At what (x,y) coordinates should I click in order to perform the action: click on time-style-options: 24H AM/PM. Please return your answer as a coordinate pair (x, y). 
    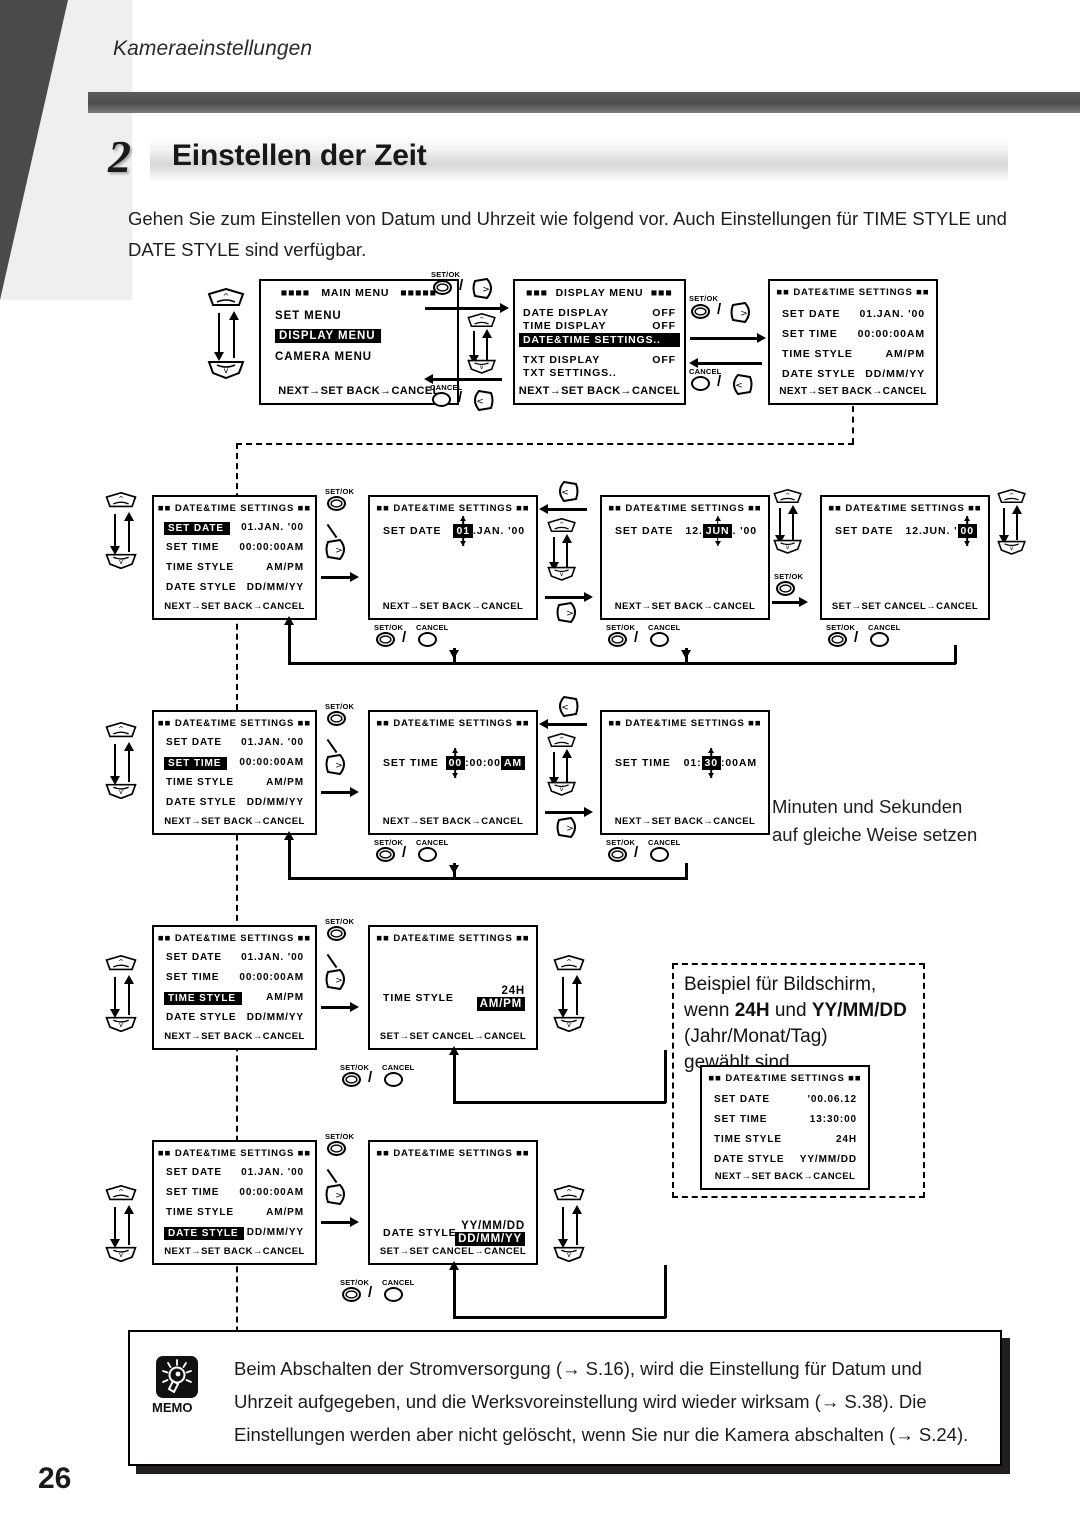
    Looking at the image, I should click on (500, 998).